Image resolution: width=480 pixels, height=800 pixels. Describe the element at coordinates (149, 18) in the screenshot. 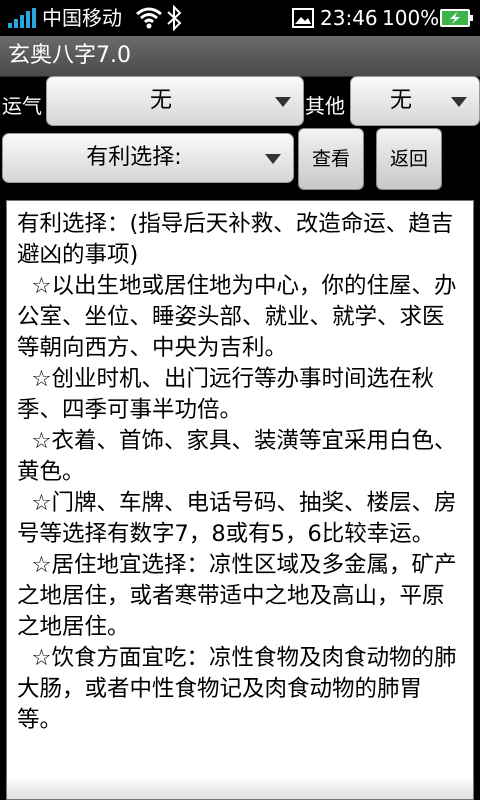

I see `wifi-icon` at that location.